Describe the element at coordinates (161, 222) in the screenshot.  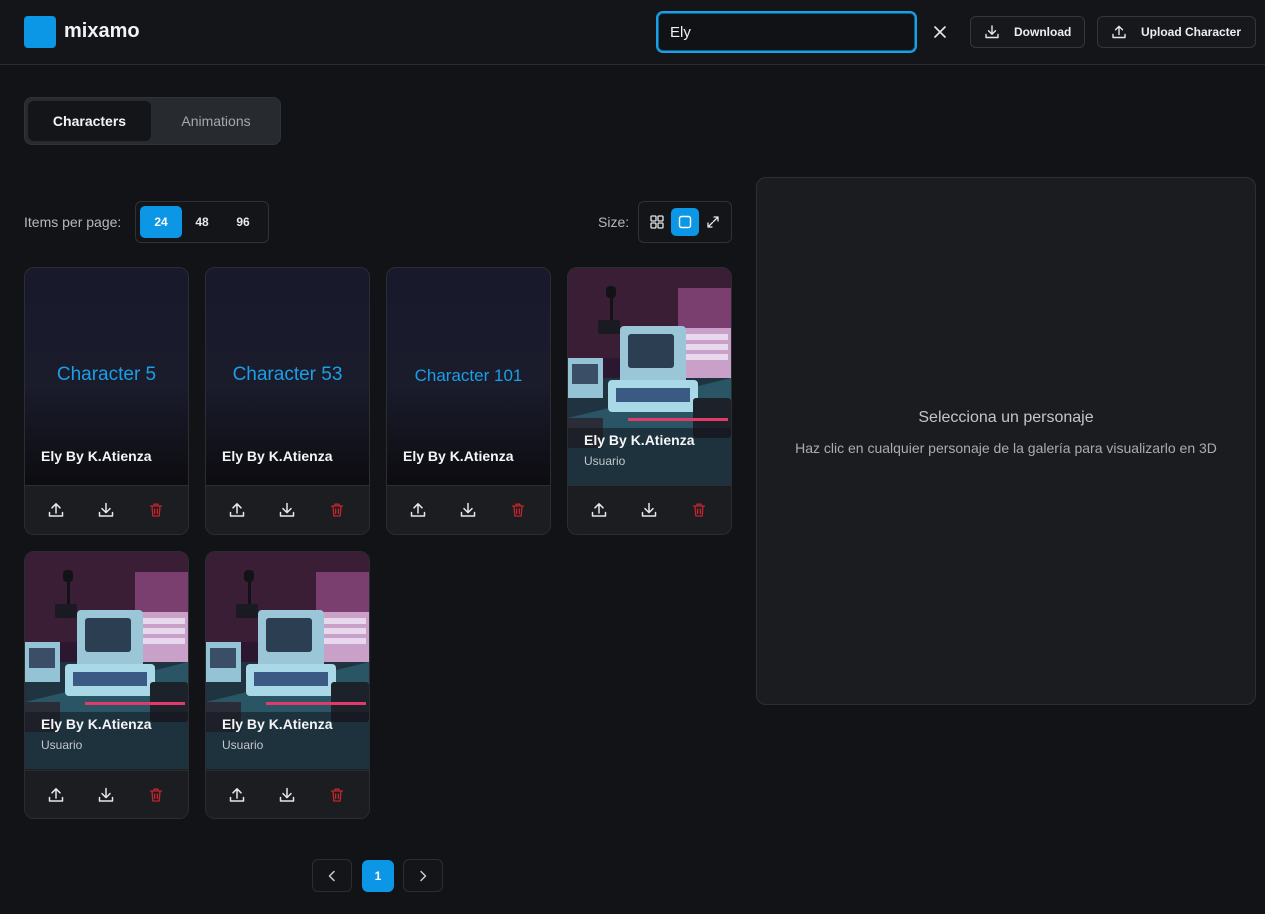
I see `items-per-page-24: 24` at that location.